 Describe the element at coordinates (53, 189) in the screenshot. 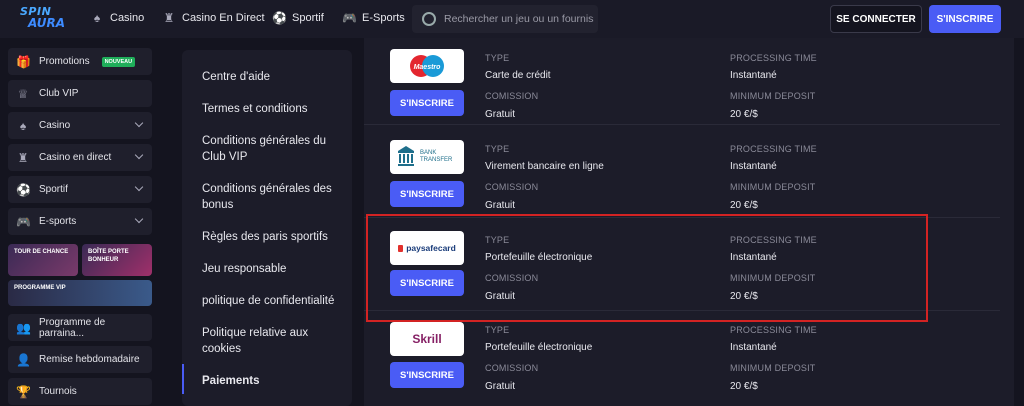

I see `sidebar-item-label: Sportif` at that location.